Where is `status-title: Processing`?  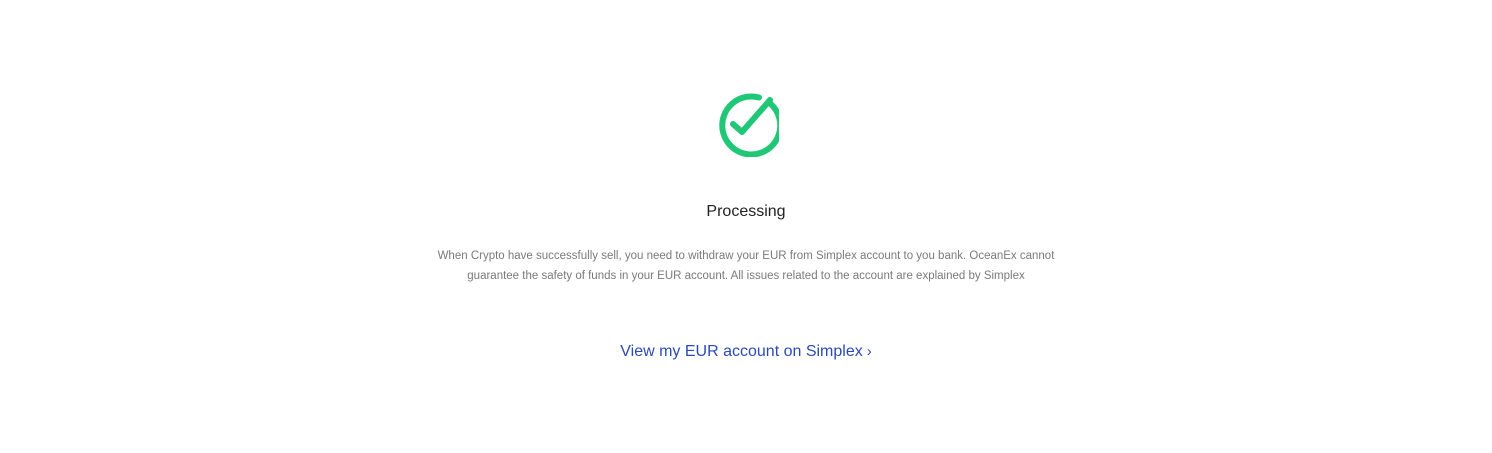
status-title: Processing is located at coordinates (746, 211).